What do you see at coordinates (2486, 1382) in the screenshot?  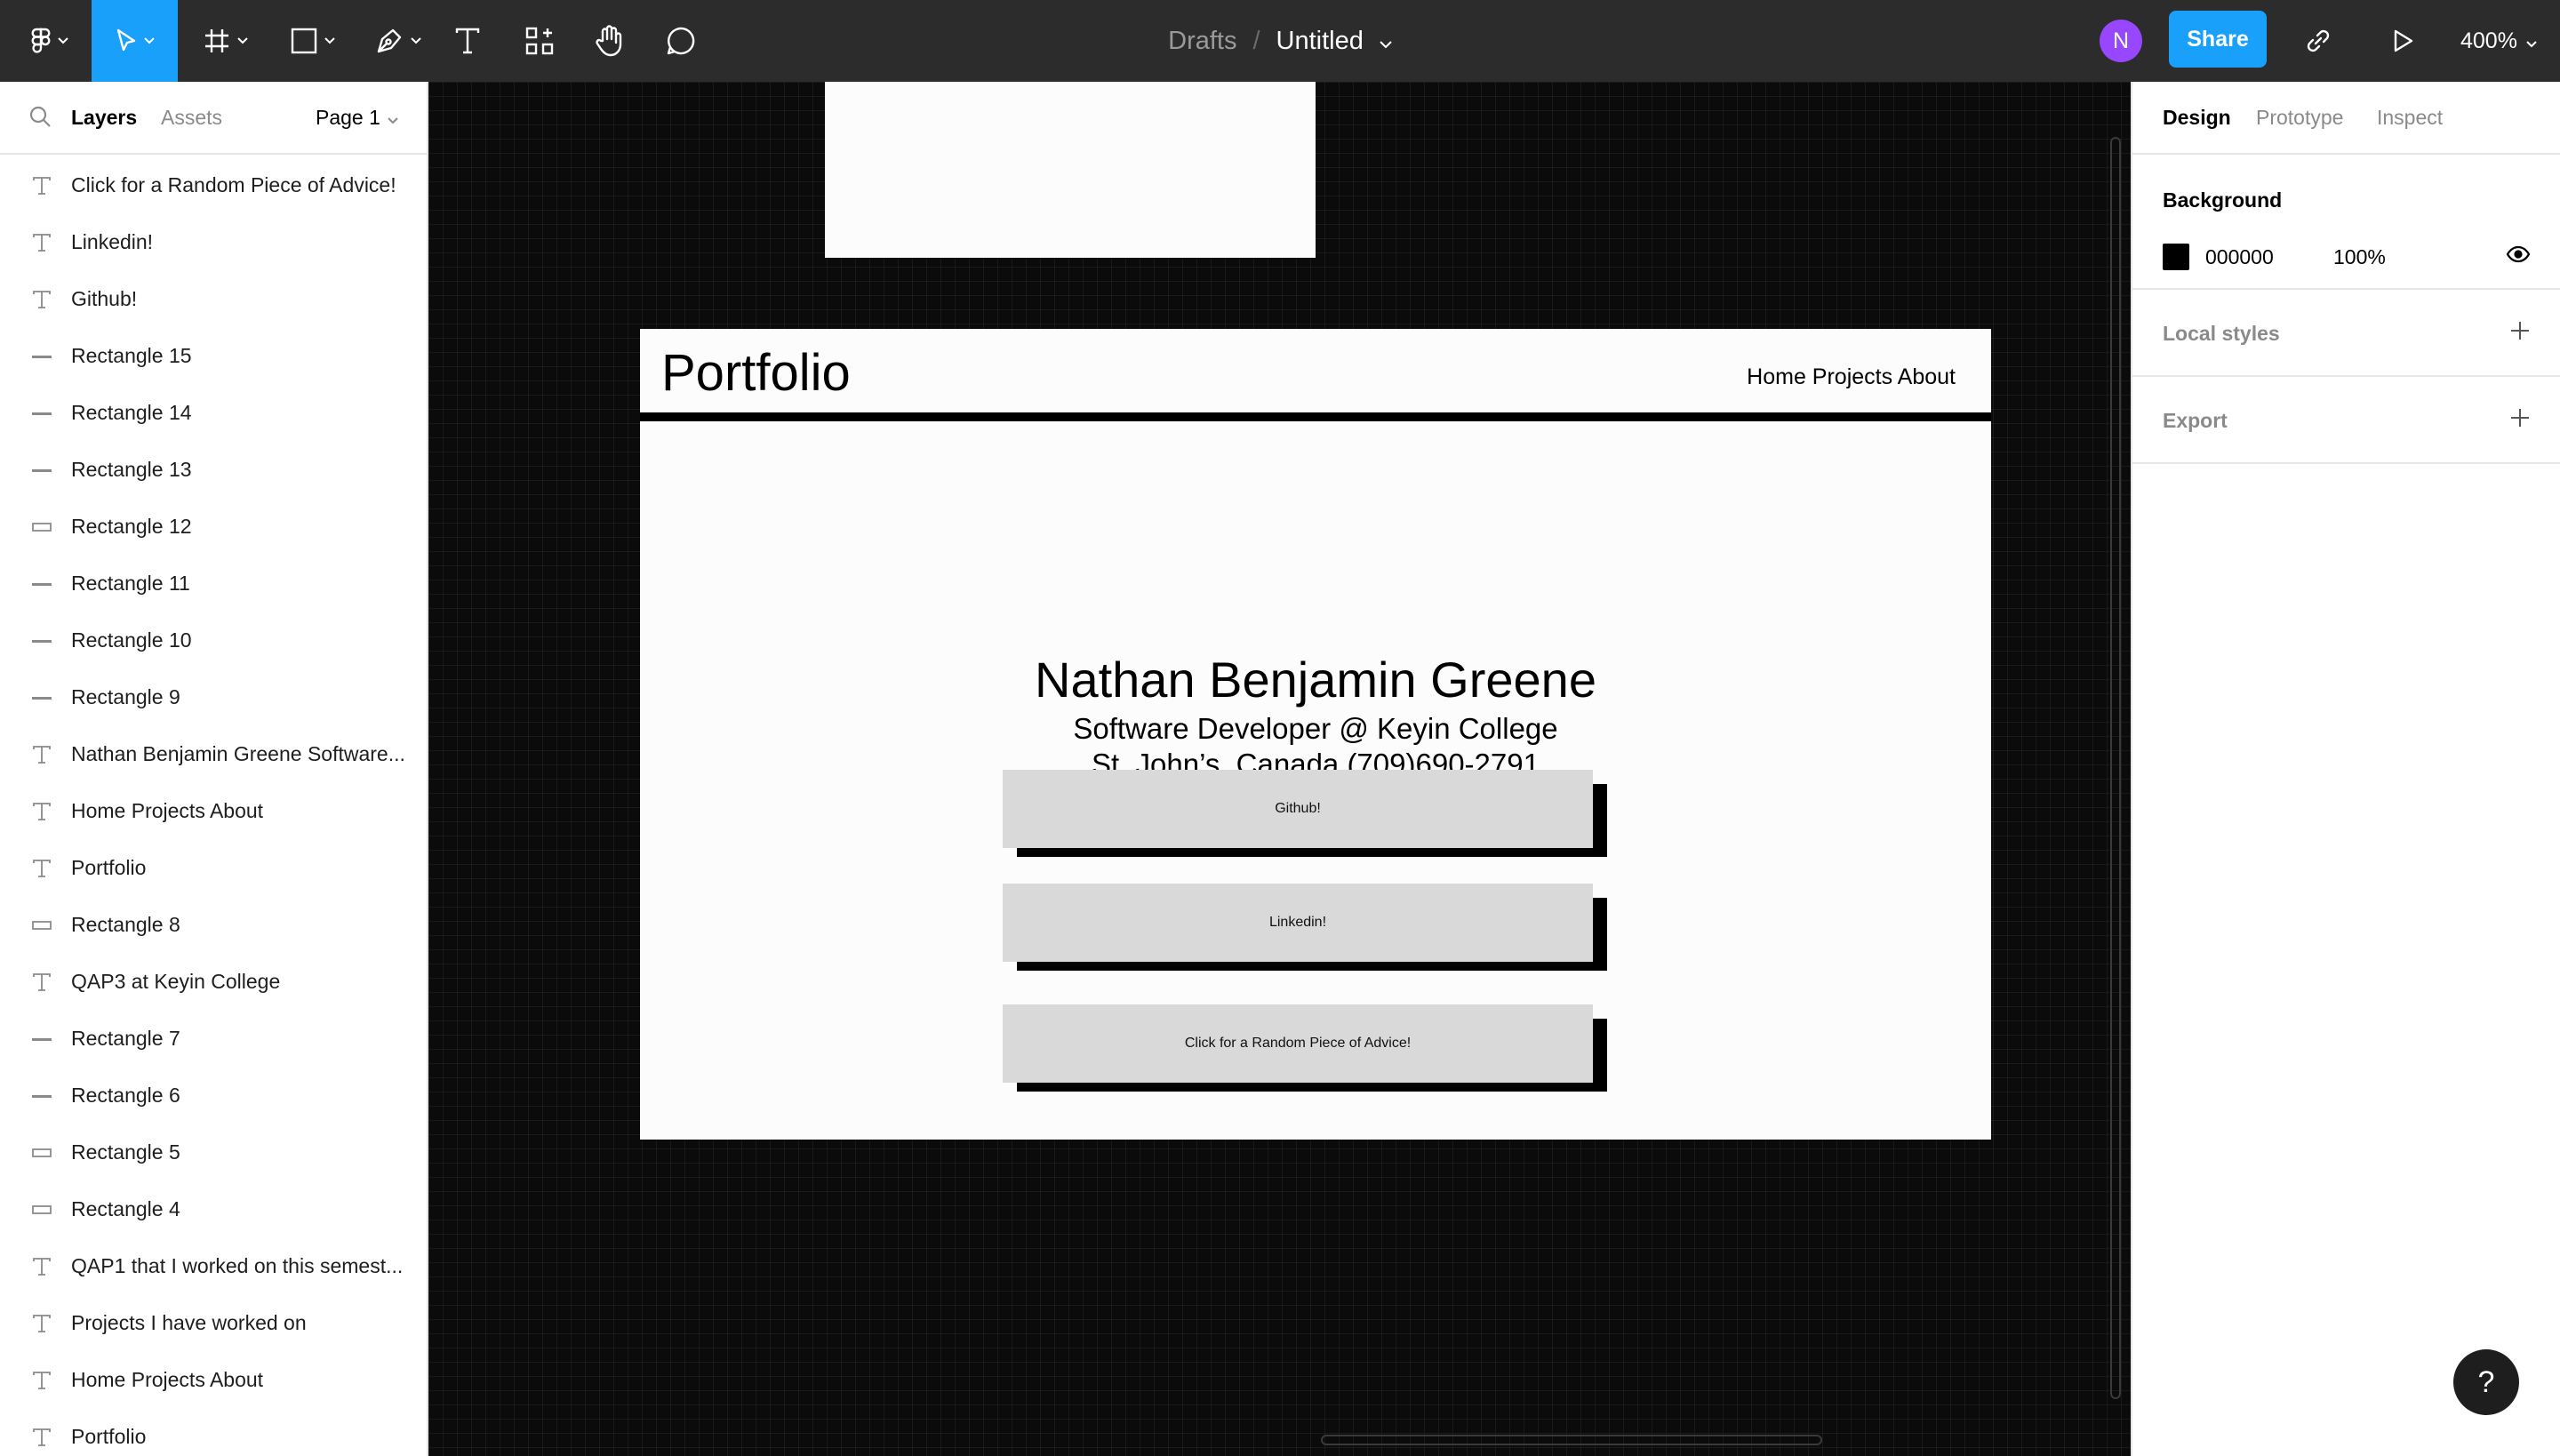 I see `help-button: ?` at bounding box center [2486, 1382].